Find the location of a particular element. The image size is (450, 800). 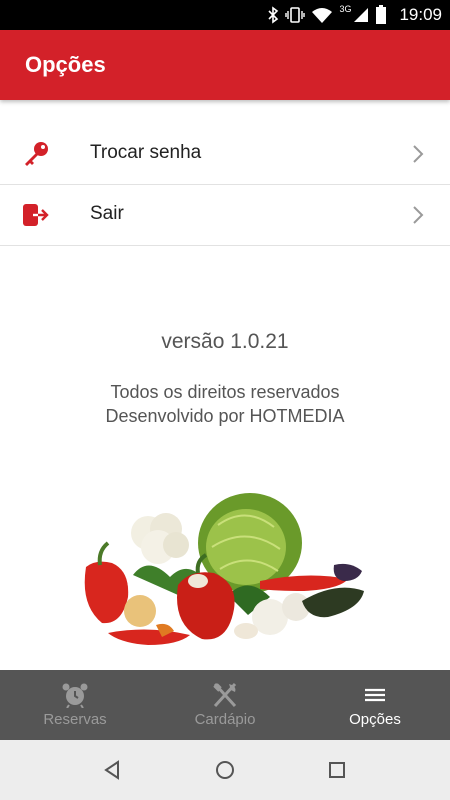

logout-icon is located at coordinates (36, 215).